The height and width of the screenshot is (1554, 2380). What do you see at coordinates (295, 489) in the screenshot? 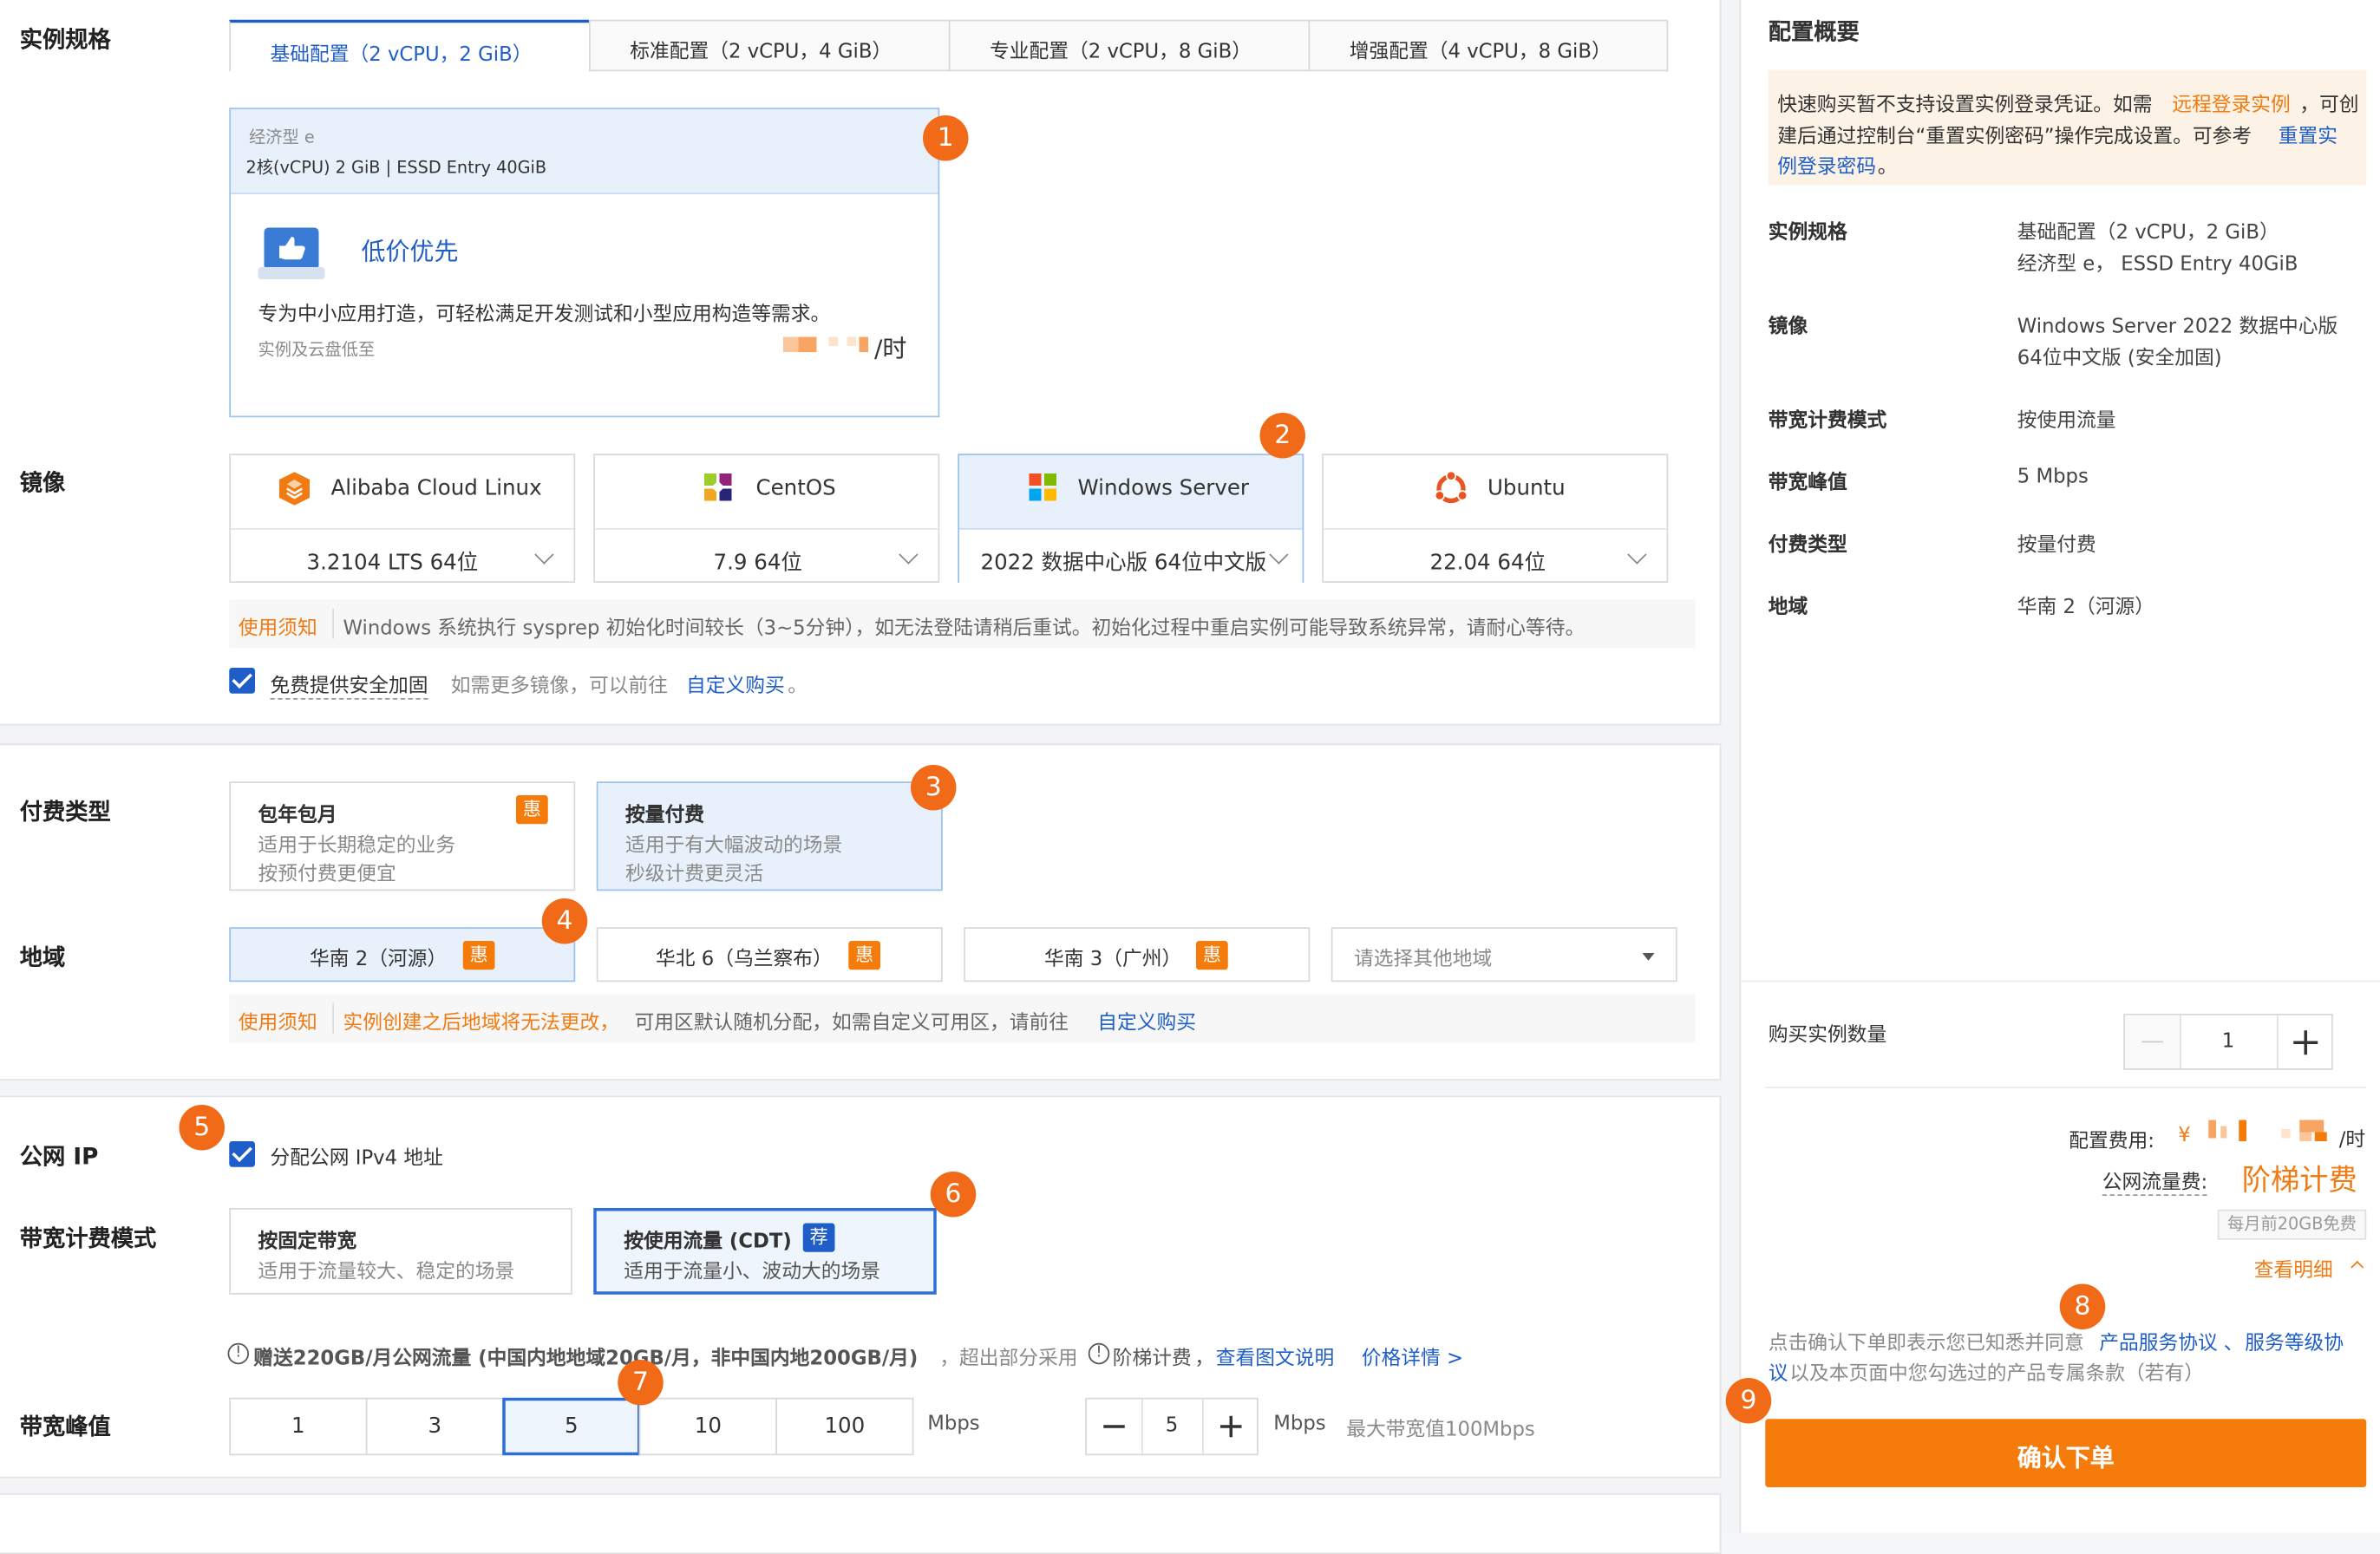
I see `alibaba-cloud-icon` at bounding box center [295, 489].